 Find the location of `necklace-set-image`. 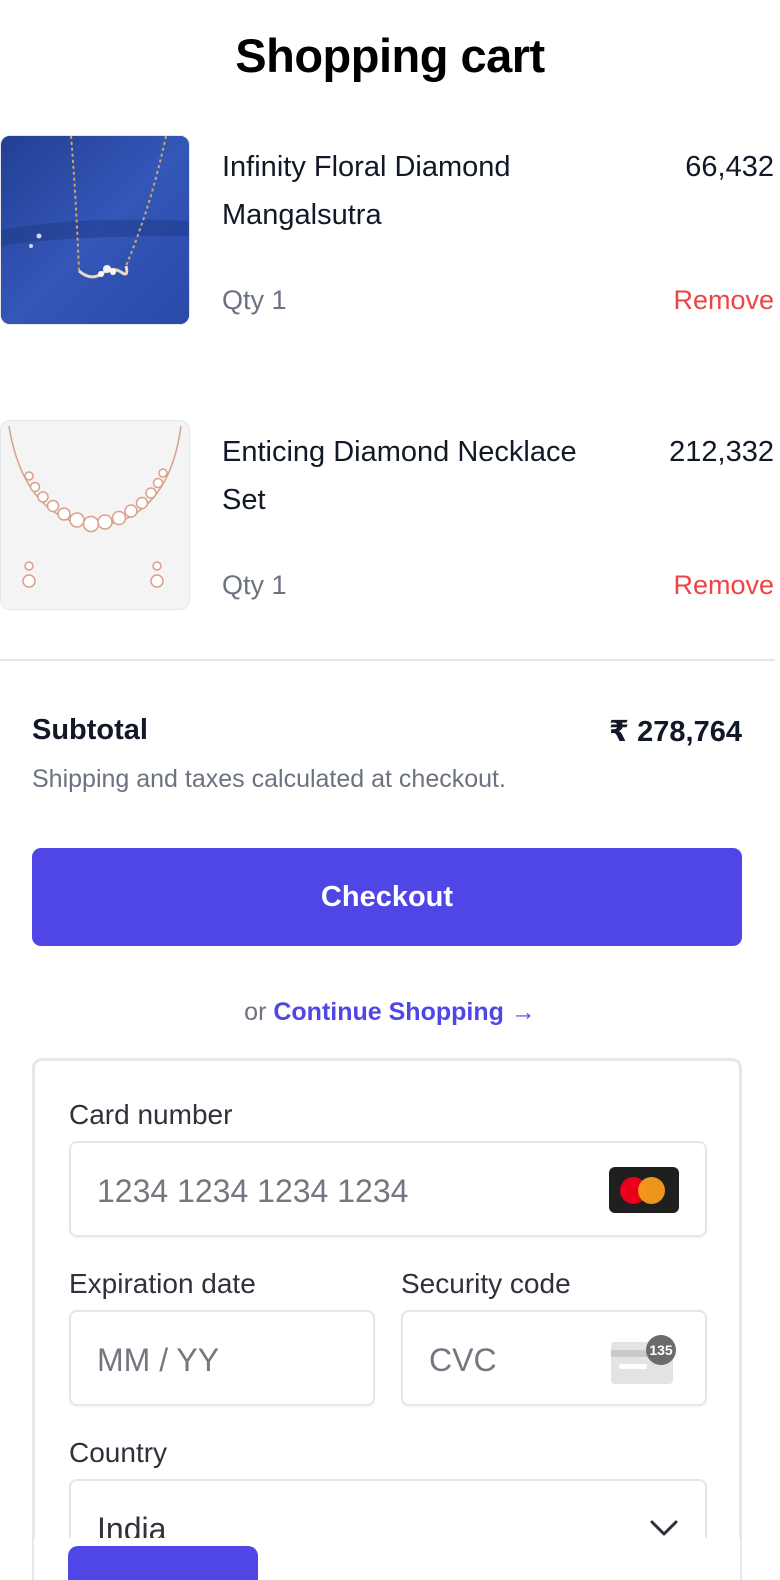

necklace-set-image is located at coordinates (95, 515).